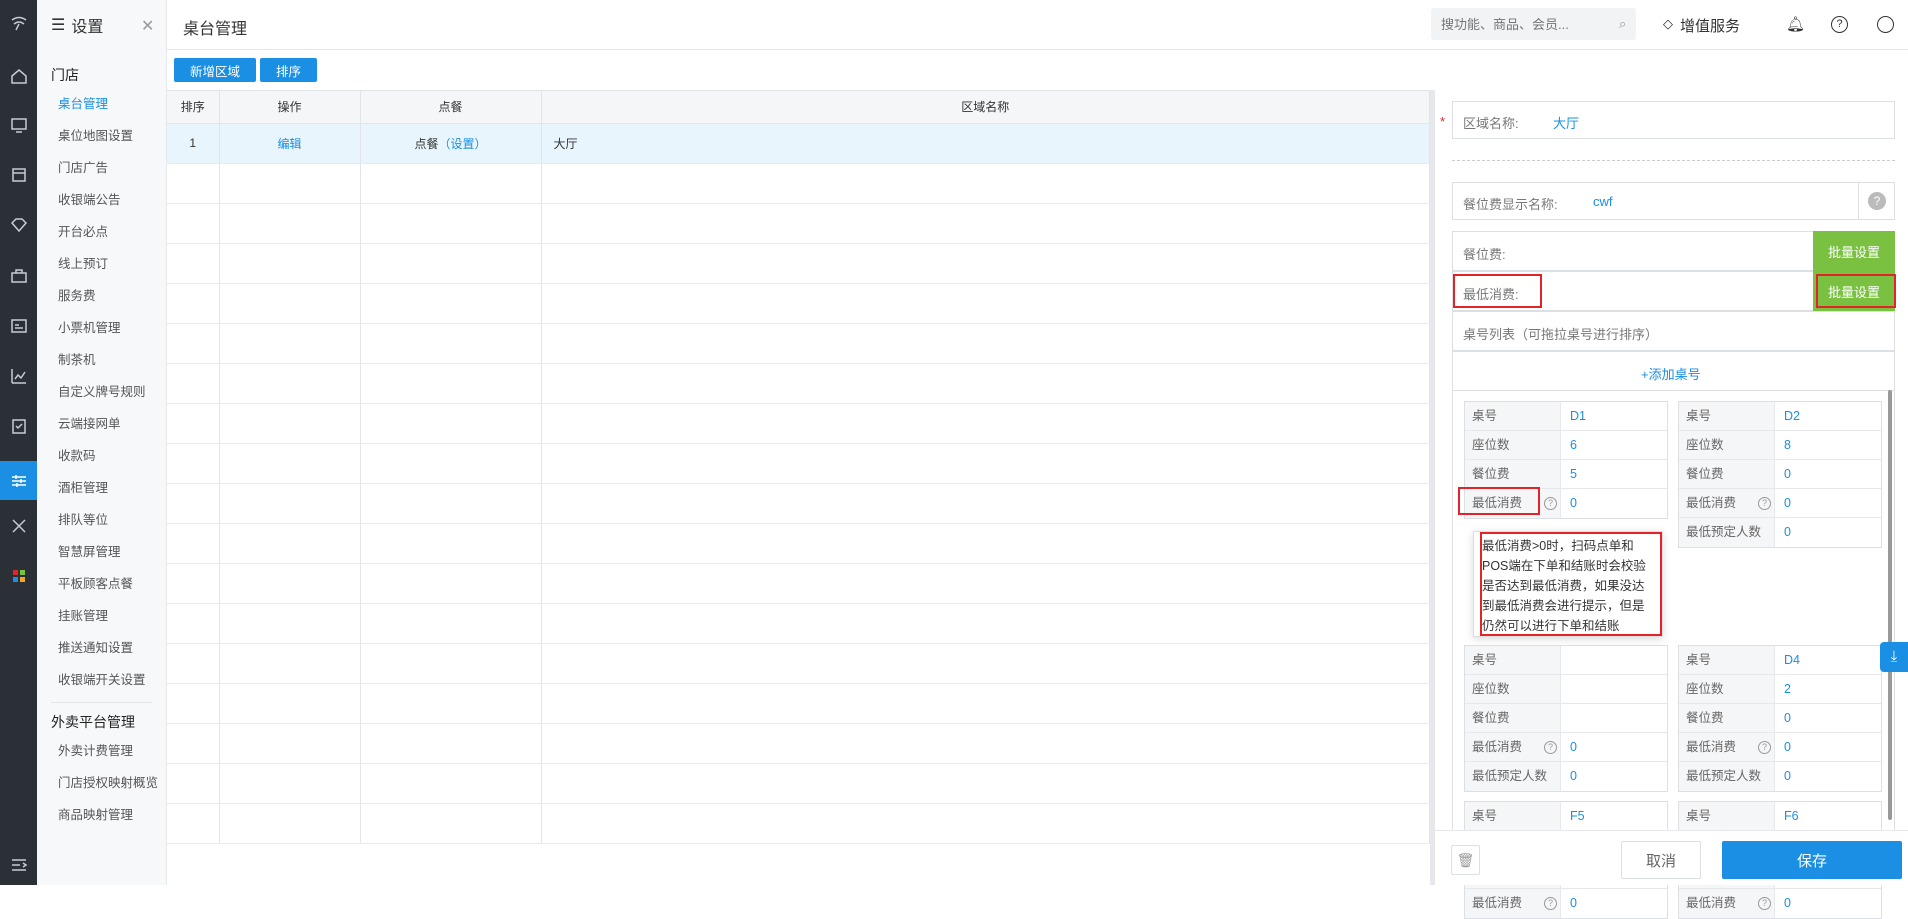 The width and height of the screenshot is (1908, 919). I want to click on box-icon, so click(18, 175).